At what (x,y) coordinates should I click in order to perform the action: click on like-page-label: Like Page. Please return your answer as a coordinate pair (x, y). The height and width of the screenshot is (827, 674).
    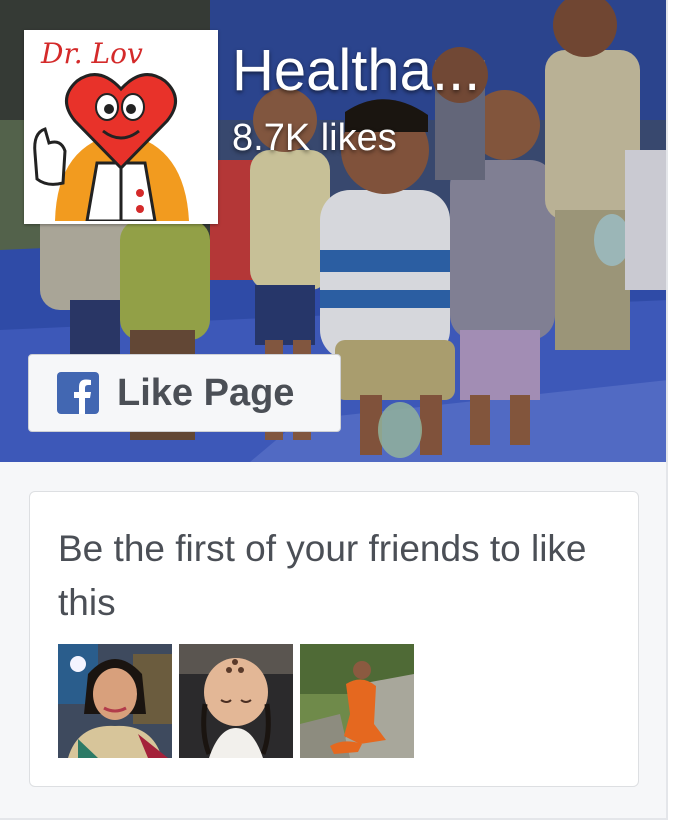
    Looking at the image, I should click on (206, 392).